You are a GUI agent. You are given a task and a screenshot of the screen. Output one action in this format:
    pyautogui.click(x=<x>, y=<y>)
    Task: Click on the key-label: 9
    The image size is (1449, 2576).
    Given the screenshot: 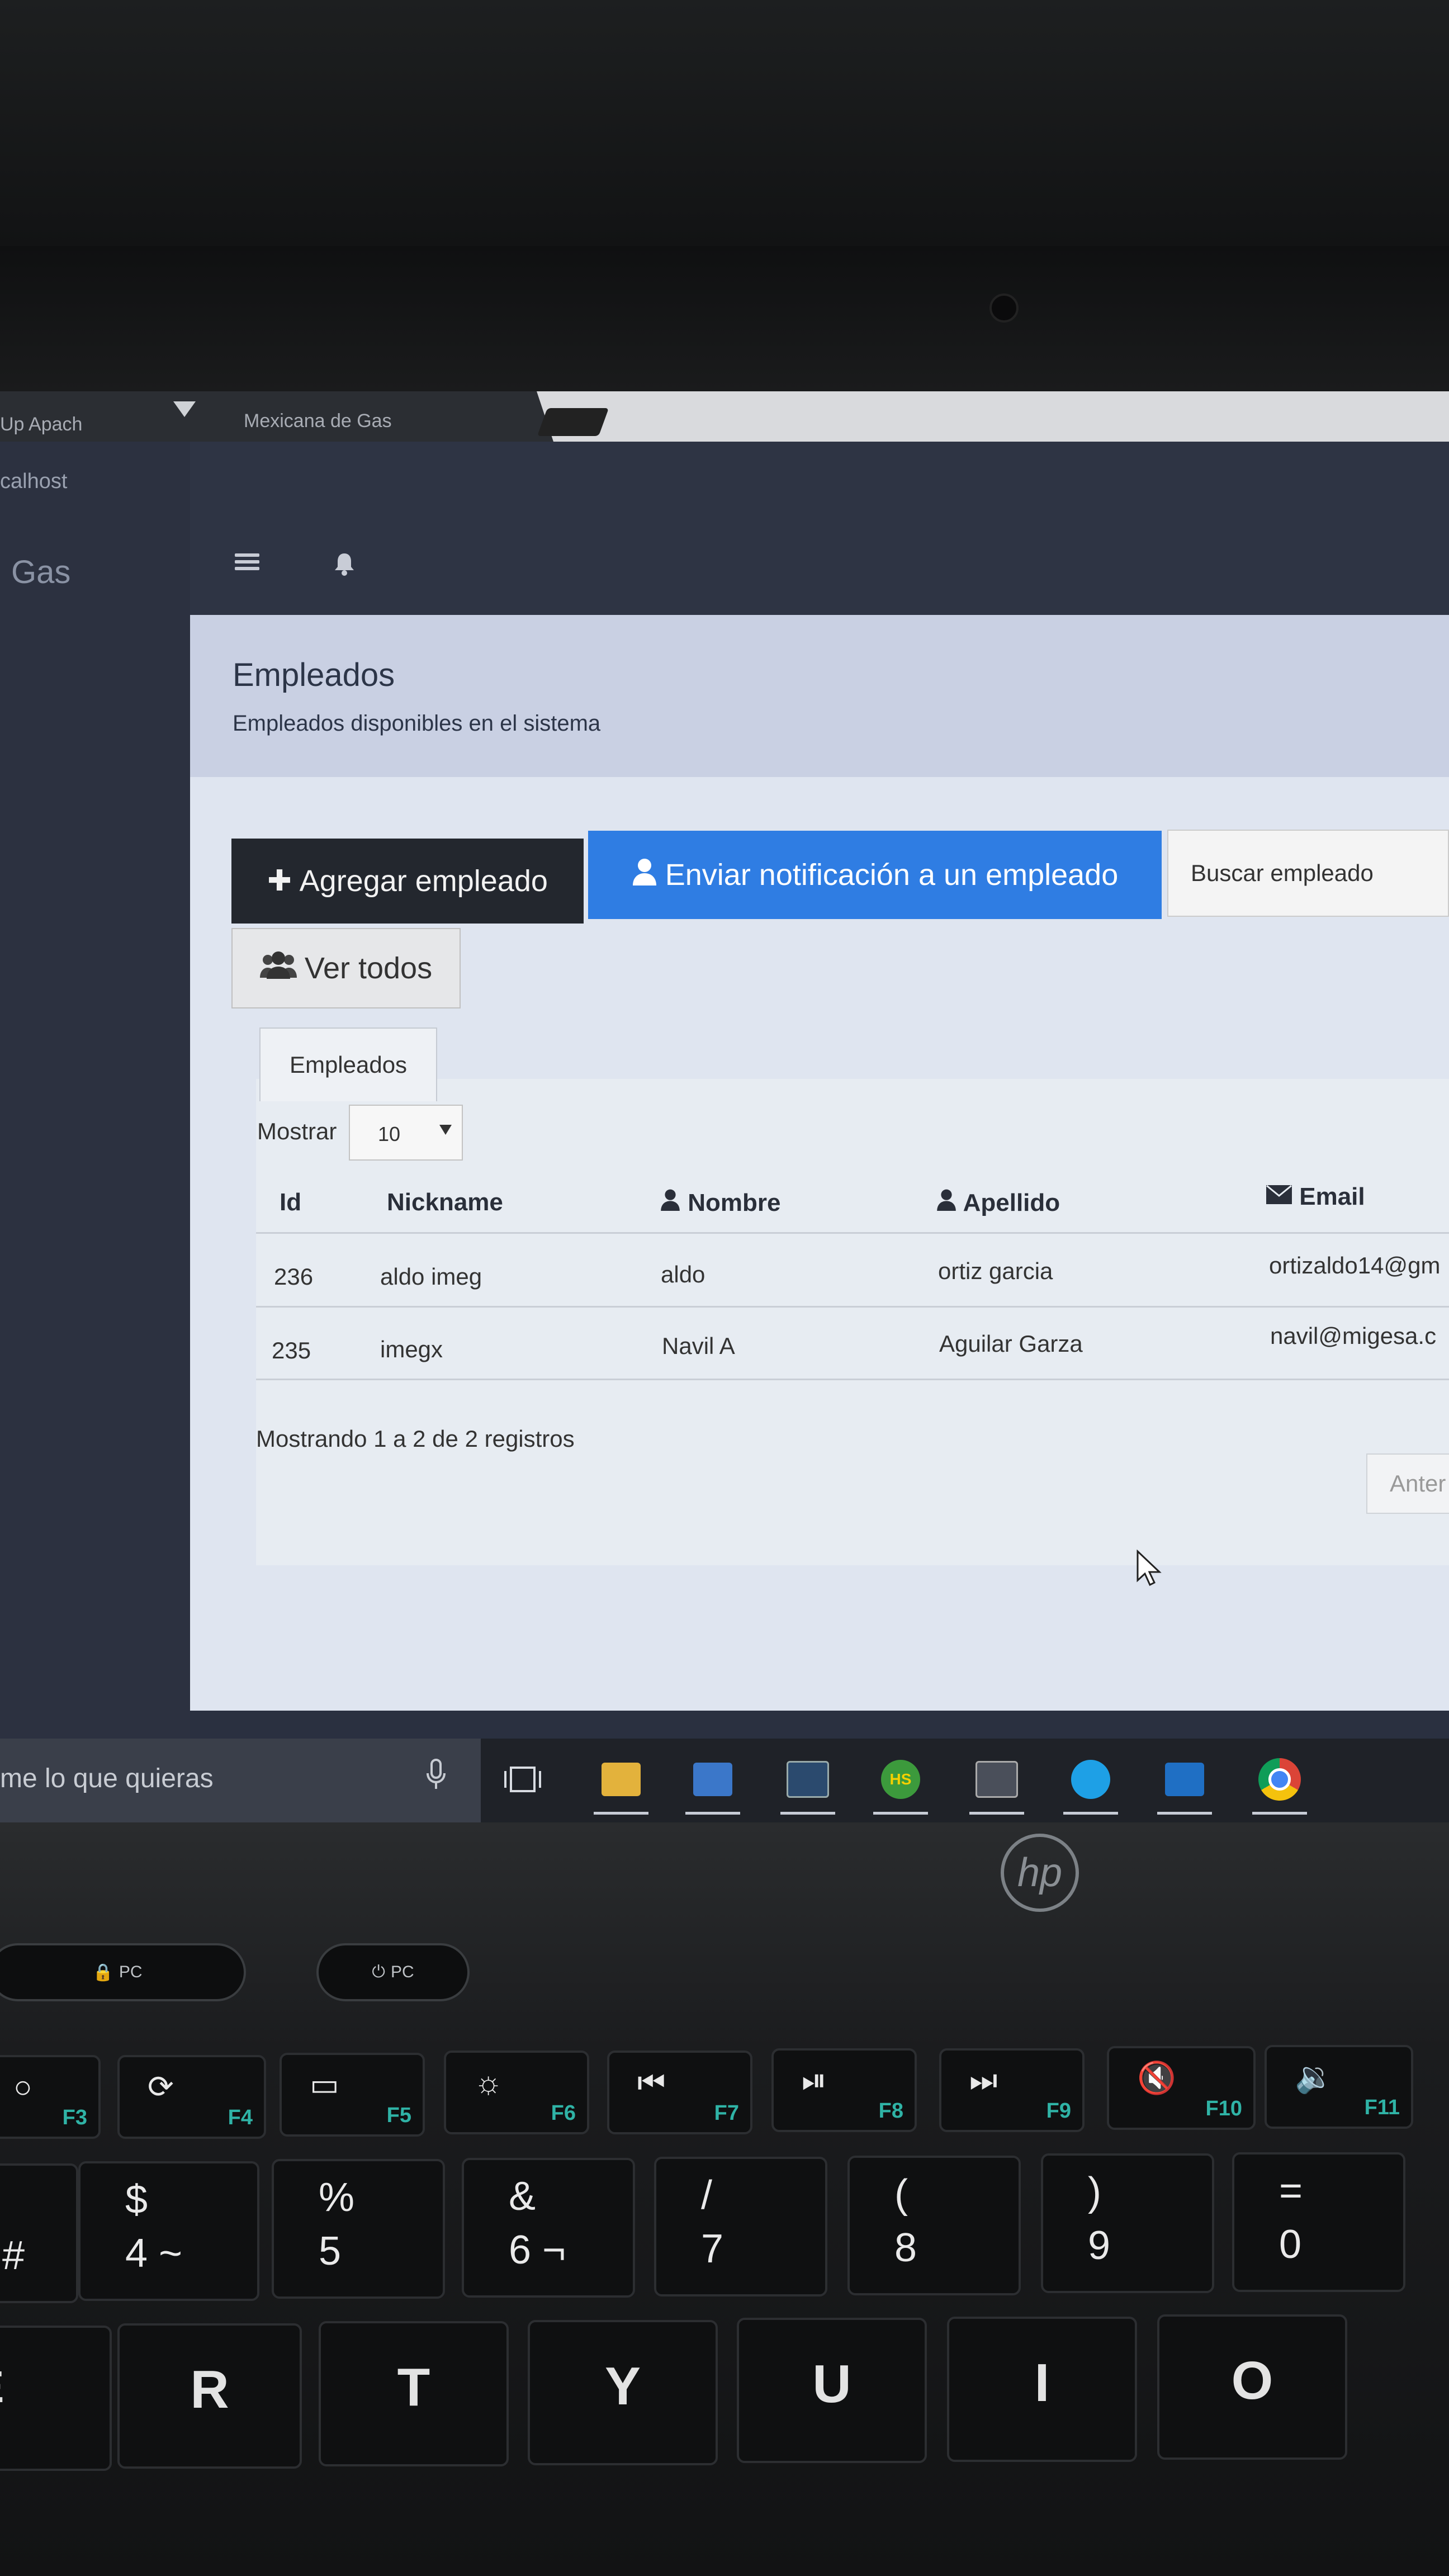 What is the action you would take?
    pyautogui.click(x=1099, y=2245)
    